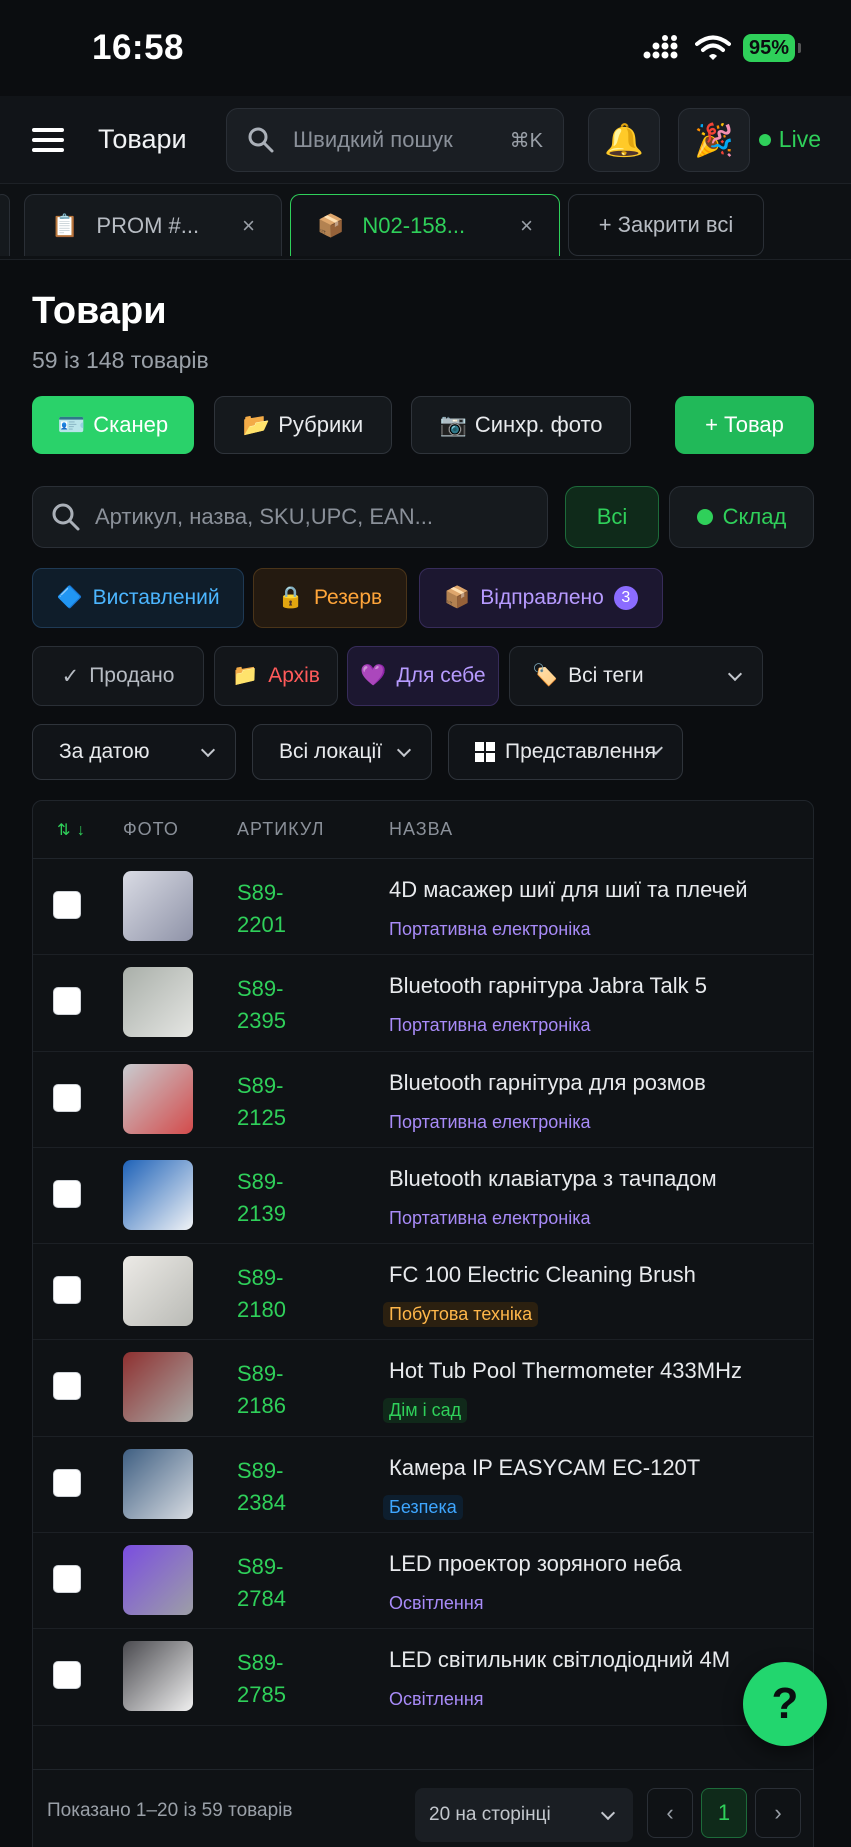  Describe the element at coordinates (277, 909) in the screenshot. I see `product-sku: S89-2201` at that location.